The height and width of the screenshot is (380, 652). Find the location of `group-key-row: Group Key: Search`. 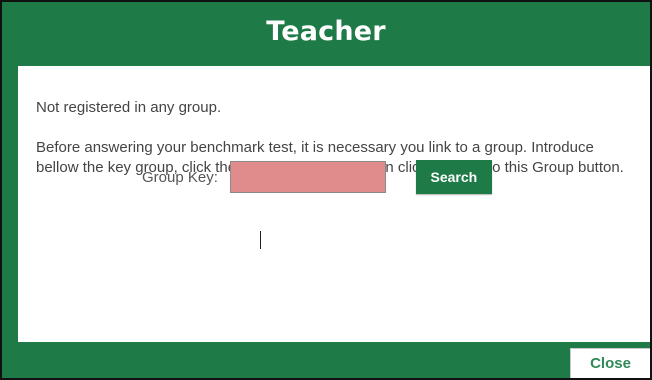

group-key-row: Group Key: Search is located at coordinates (317, 177).